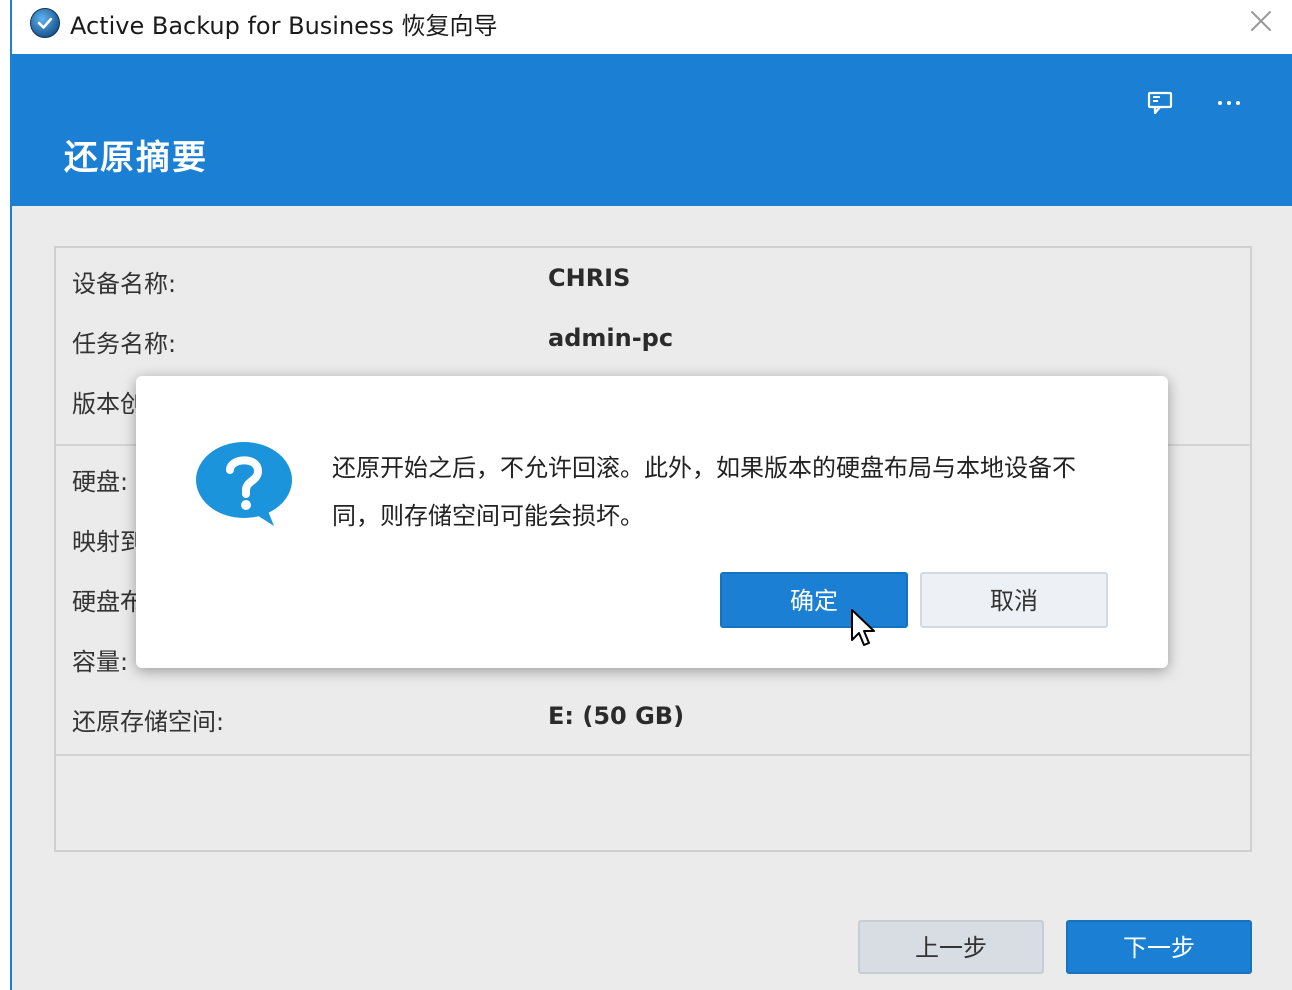 This screenshot has width=1292, height=990. I want to click on dialog-message-line: 同，则存储空间可能会损坏。, so click(488, 516).